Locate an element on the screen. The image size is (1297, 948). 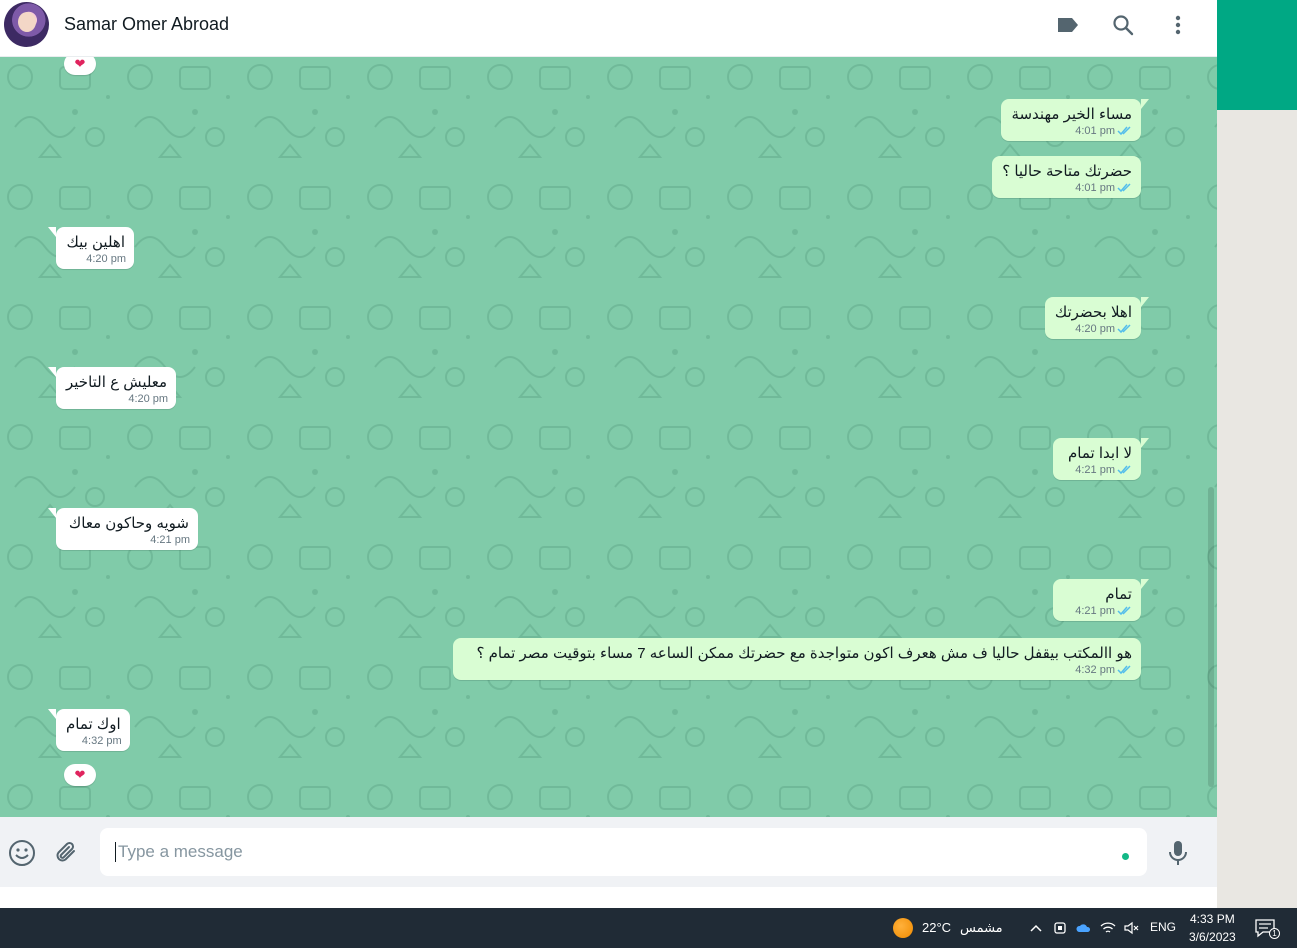
chat-header: Samar Omer Abroad is located at coordinates (608, 28).